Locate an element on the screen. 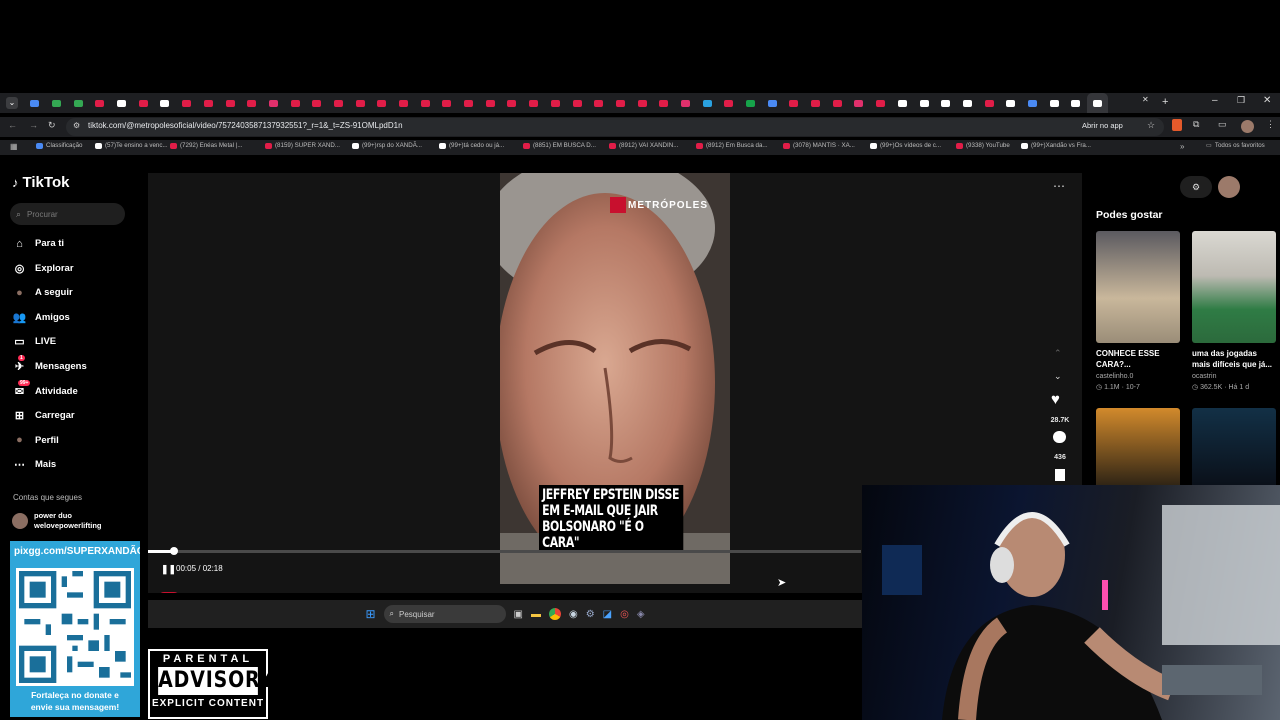  search-input: ⌕ Procurar is located at coordinates (67, 214).